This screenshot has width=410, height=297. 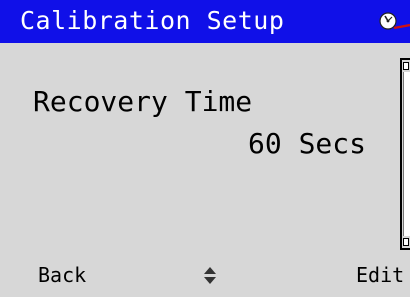 I want to click on up-down-arrows-icon, so click(x=210, y=275).